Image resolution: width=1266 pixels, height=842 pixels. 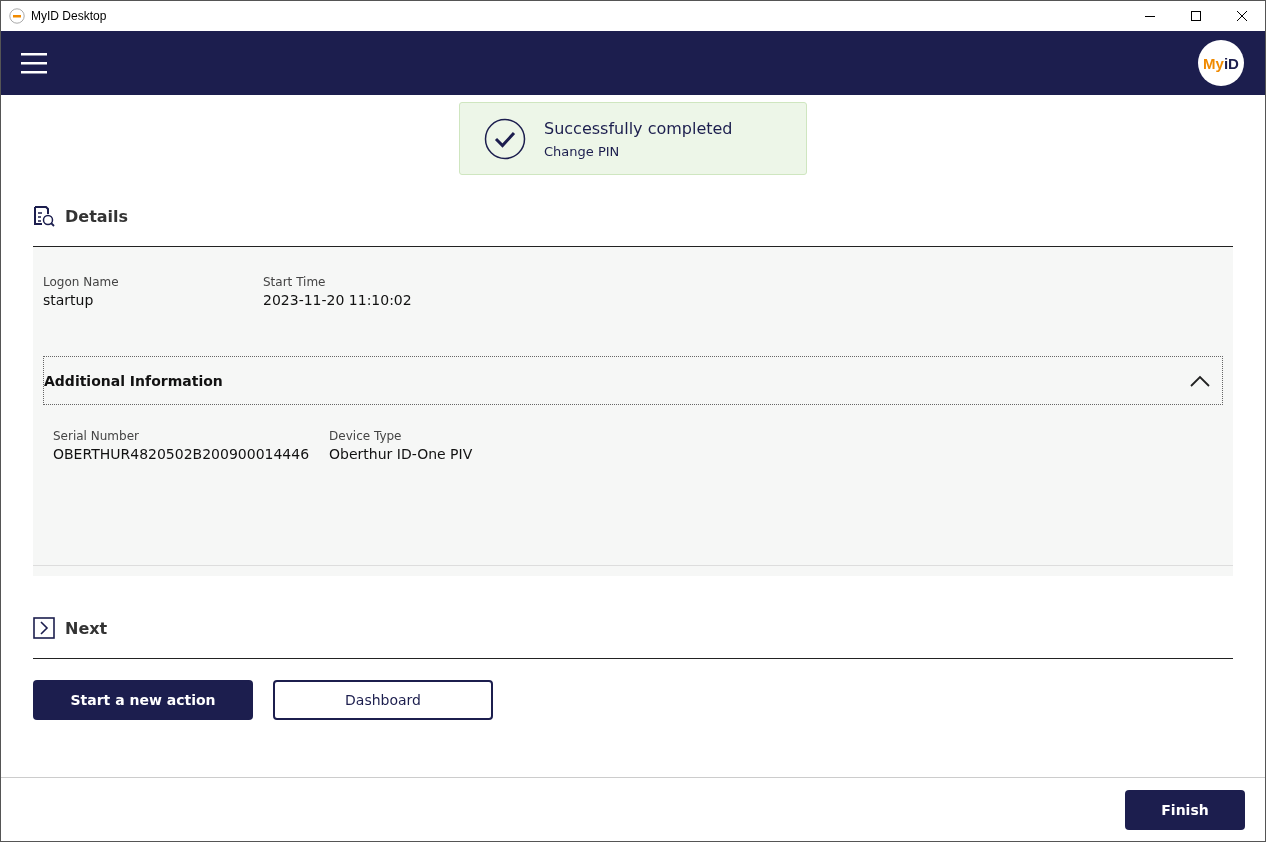 I want to click on document-search-icon, so click(x=44, y=216).